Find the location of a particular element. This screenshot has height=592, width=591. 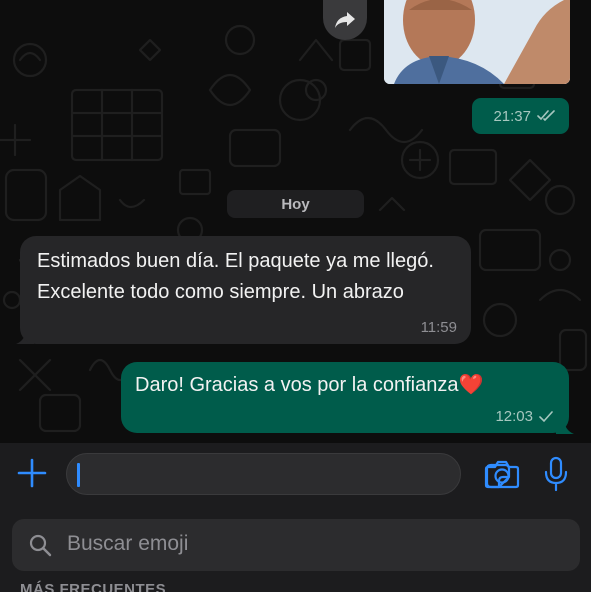

message-time: 11:59 is located at coordinates (438, 327).